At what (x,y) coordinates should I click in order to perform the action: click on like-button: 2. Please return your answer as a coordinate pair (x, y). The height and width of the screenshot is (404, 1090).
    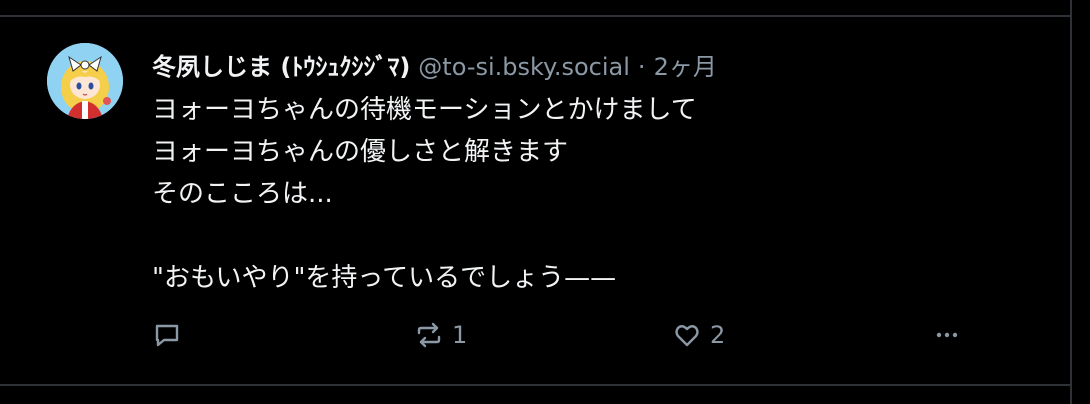
    Looking at the image, I should click on (698, 335).